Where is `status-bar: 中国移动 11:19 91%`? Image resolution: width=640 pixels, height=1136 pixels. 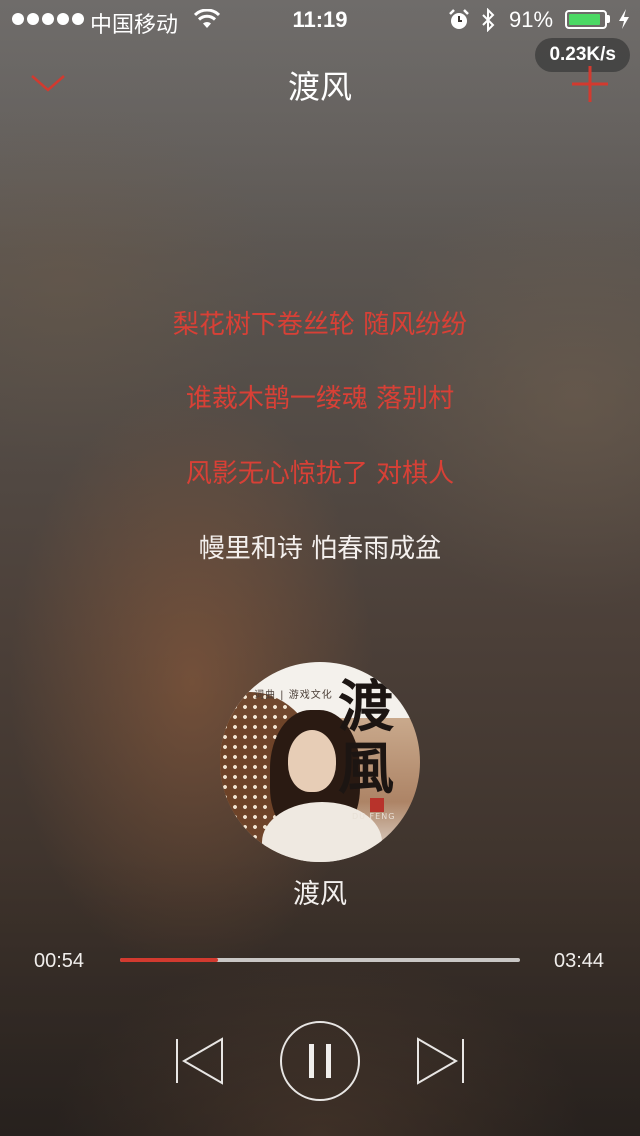
status-bar: 中国移动 11:19 91% is located at coordinates (320, 20).